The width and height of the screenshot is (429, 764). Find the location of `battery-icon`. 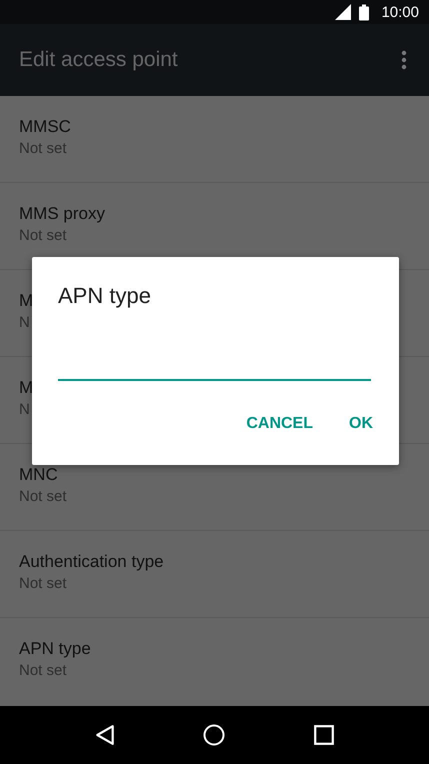

battery-icon is located at coordinates (364, 12).